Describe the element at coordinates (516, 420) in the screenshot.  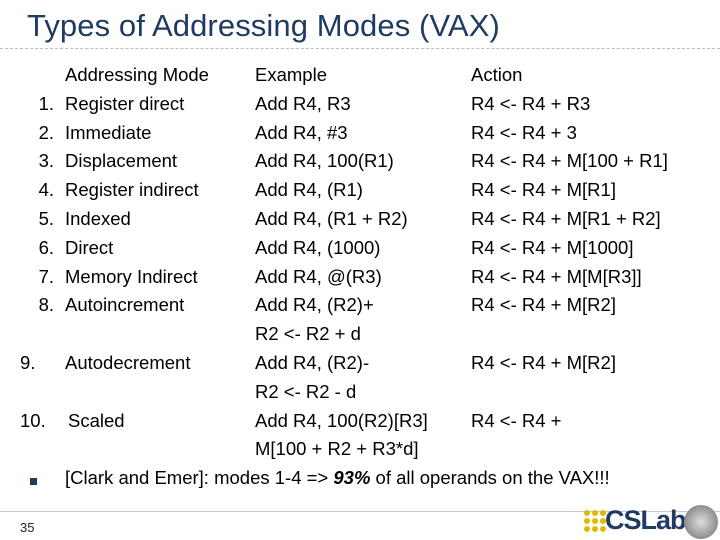
I see `row-action: R4 <- R4 +` at that location.